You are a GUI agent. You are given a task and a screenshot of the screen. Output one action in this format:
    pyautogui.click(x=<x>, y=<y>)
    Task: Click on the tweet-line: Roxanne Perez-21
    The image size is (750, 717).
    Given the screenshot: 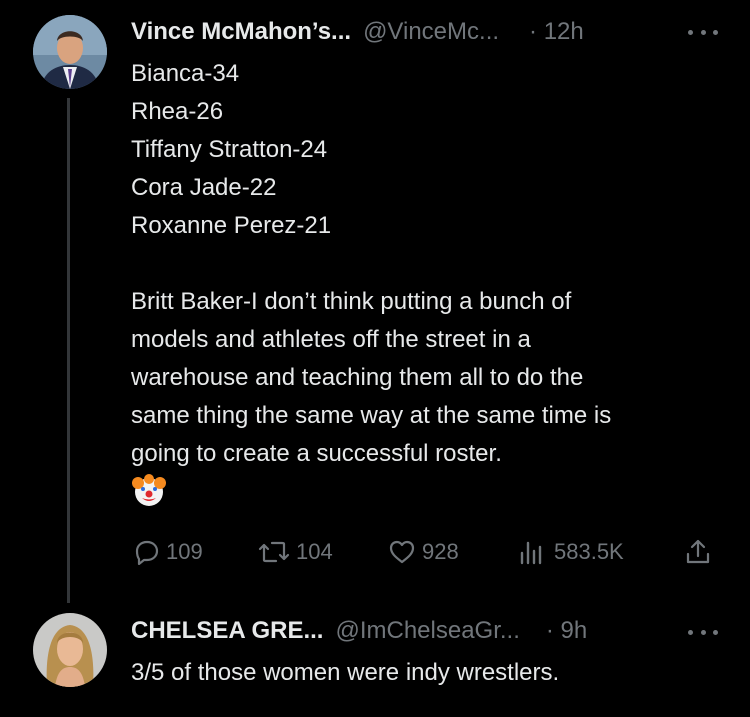 What is the action you would take?
    pyautogui.click(x=231, y=225)
    